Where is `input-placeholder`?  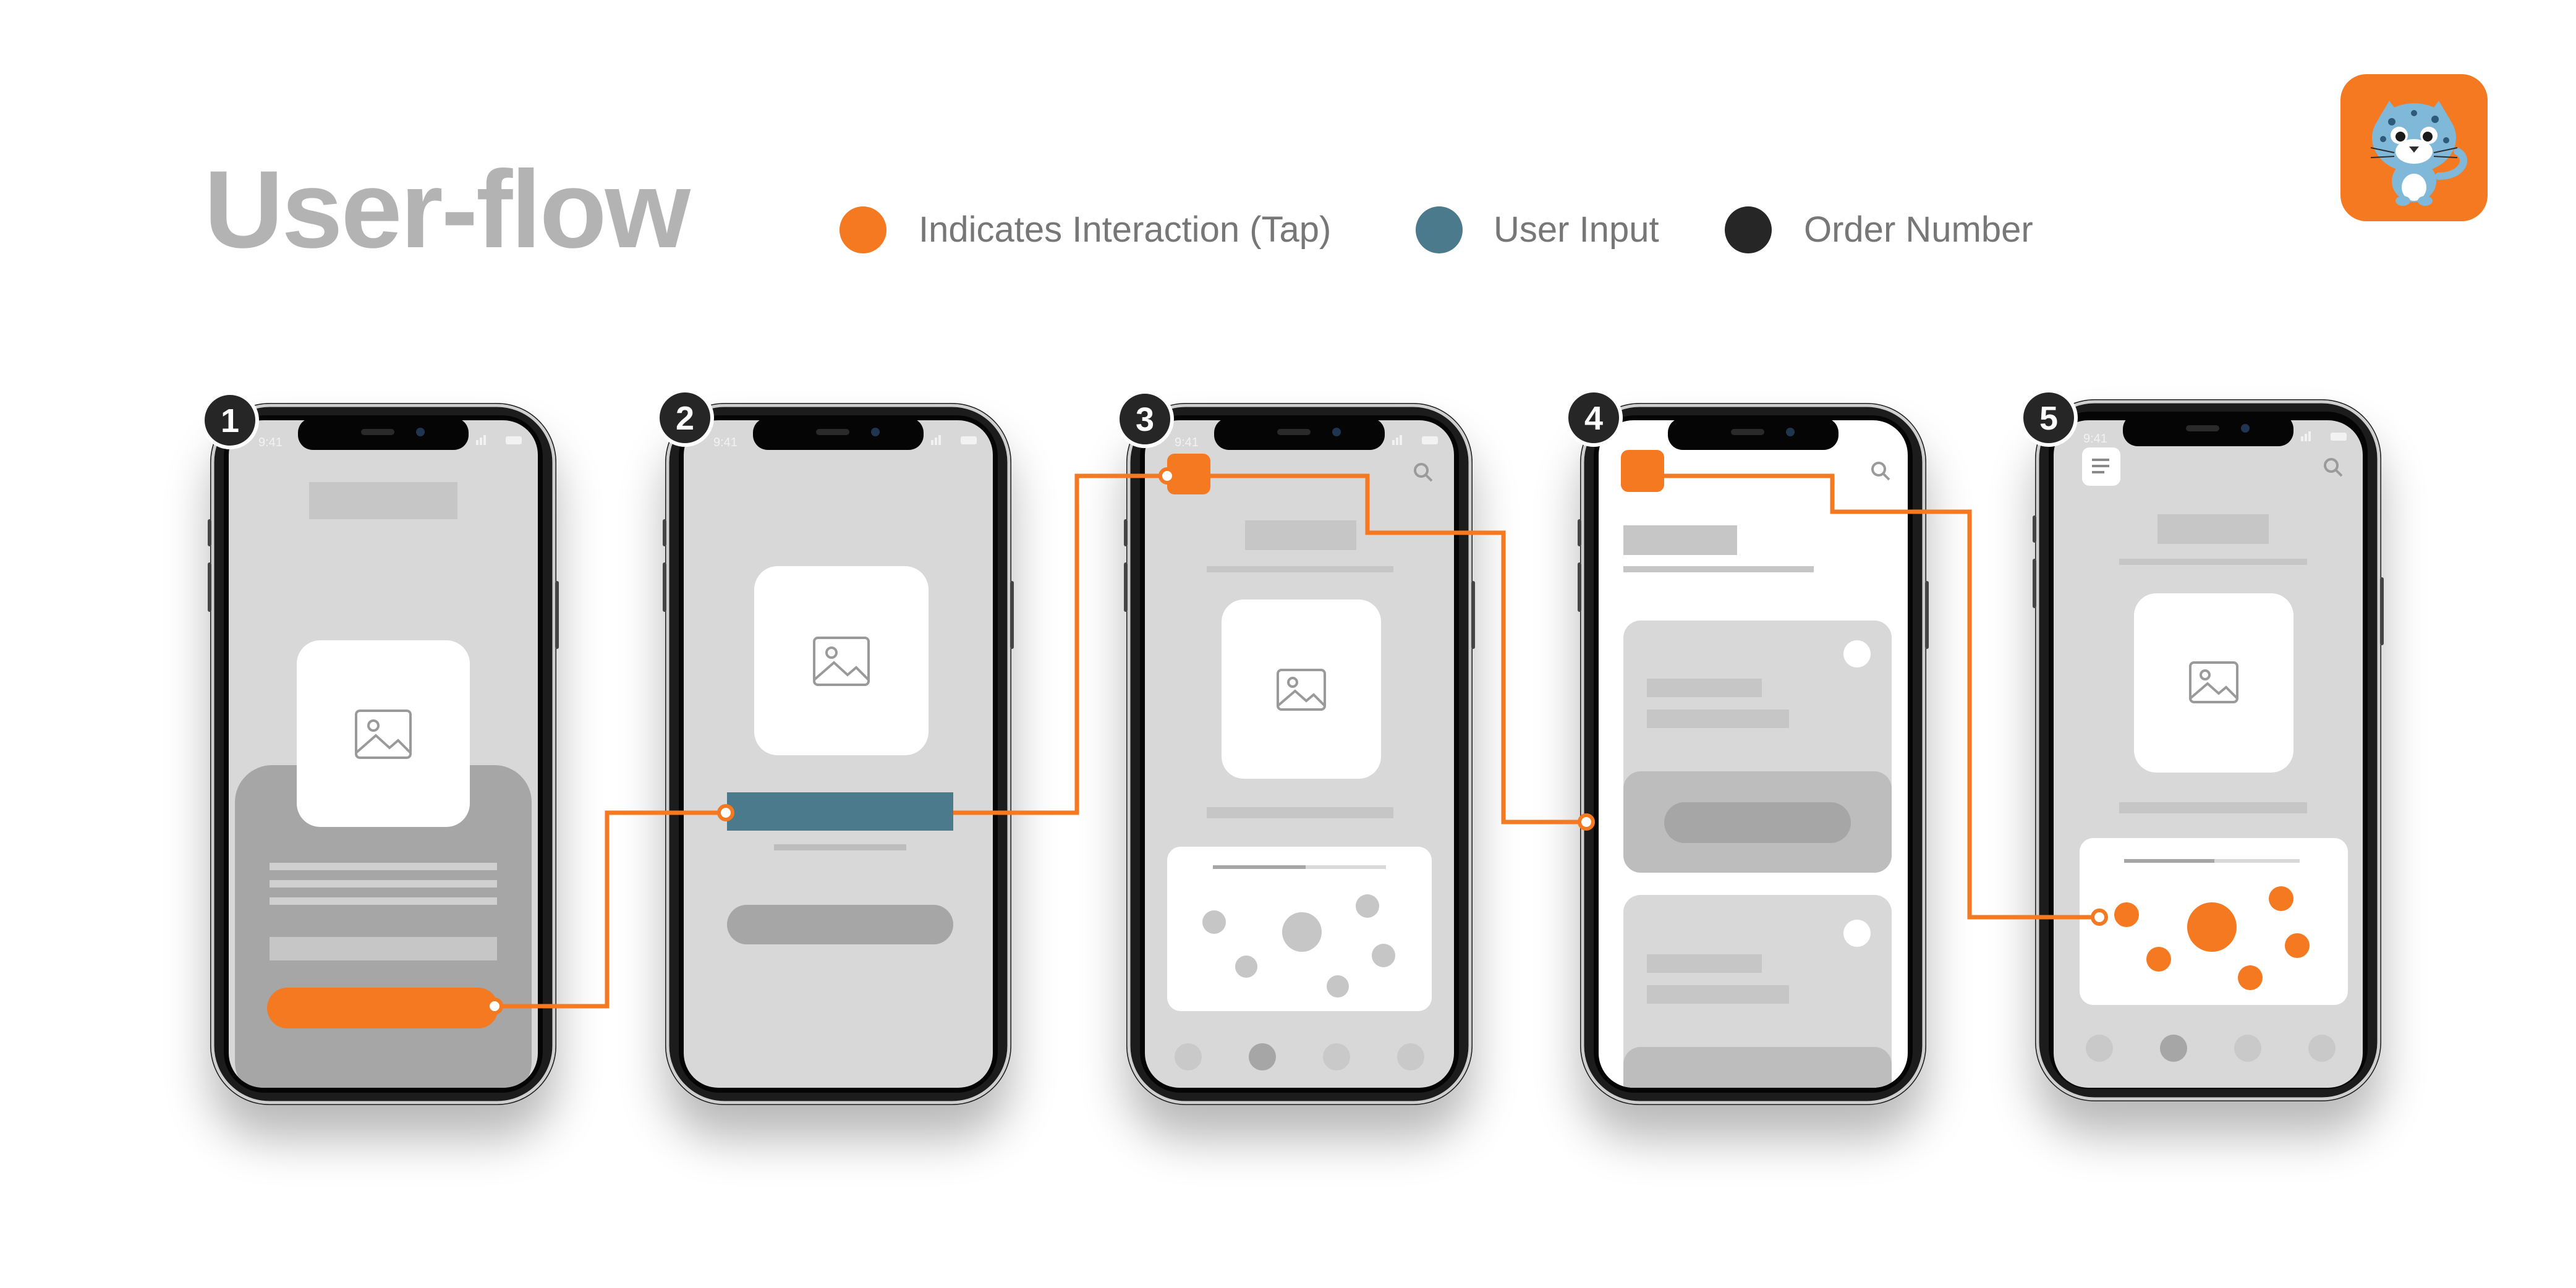
input-placeholder is located at coordinates (383, 948).